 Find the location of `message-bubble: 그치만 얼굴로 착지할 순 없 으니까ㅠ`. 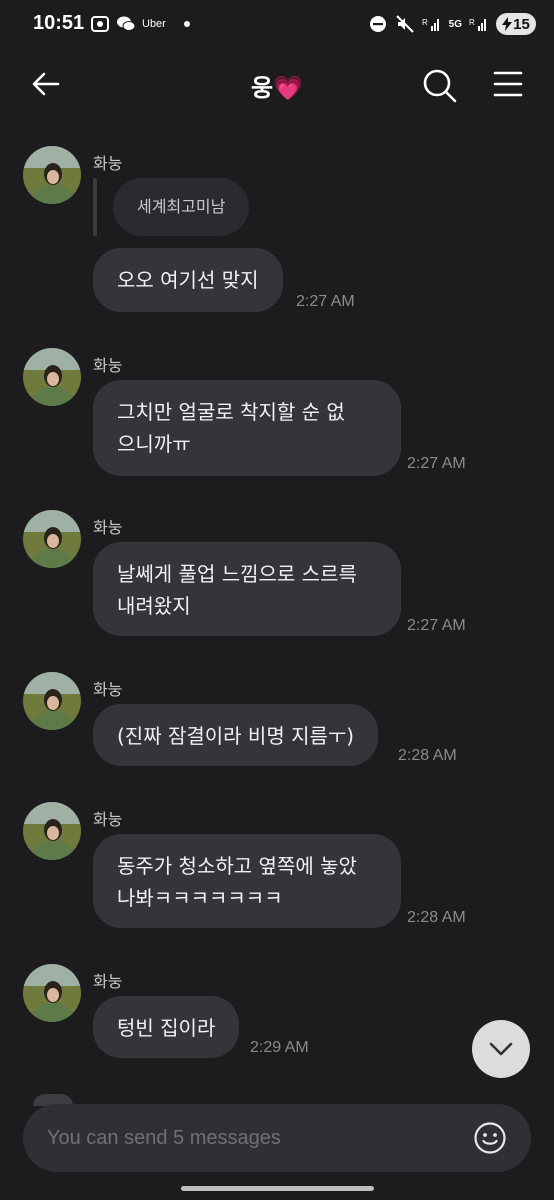

message-bubble: 그치만 얼굴로 착지할 순 없 으니까ㅠ is located at coordinates (247, 428).